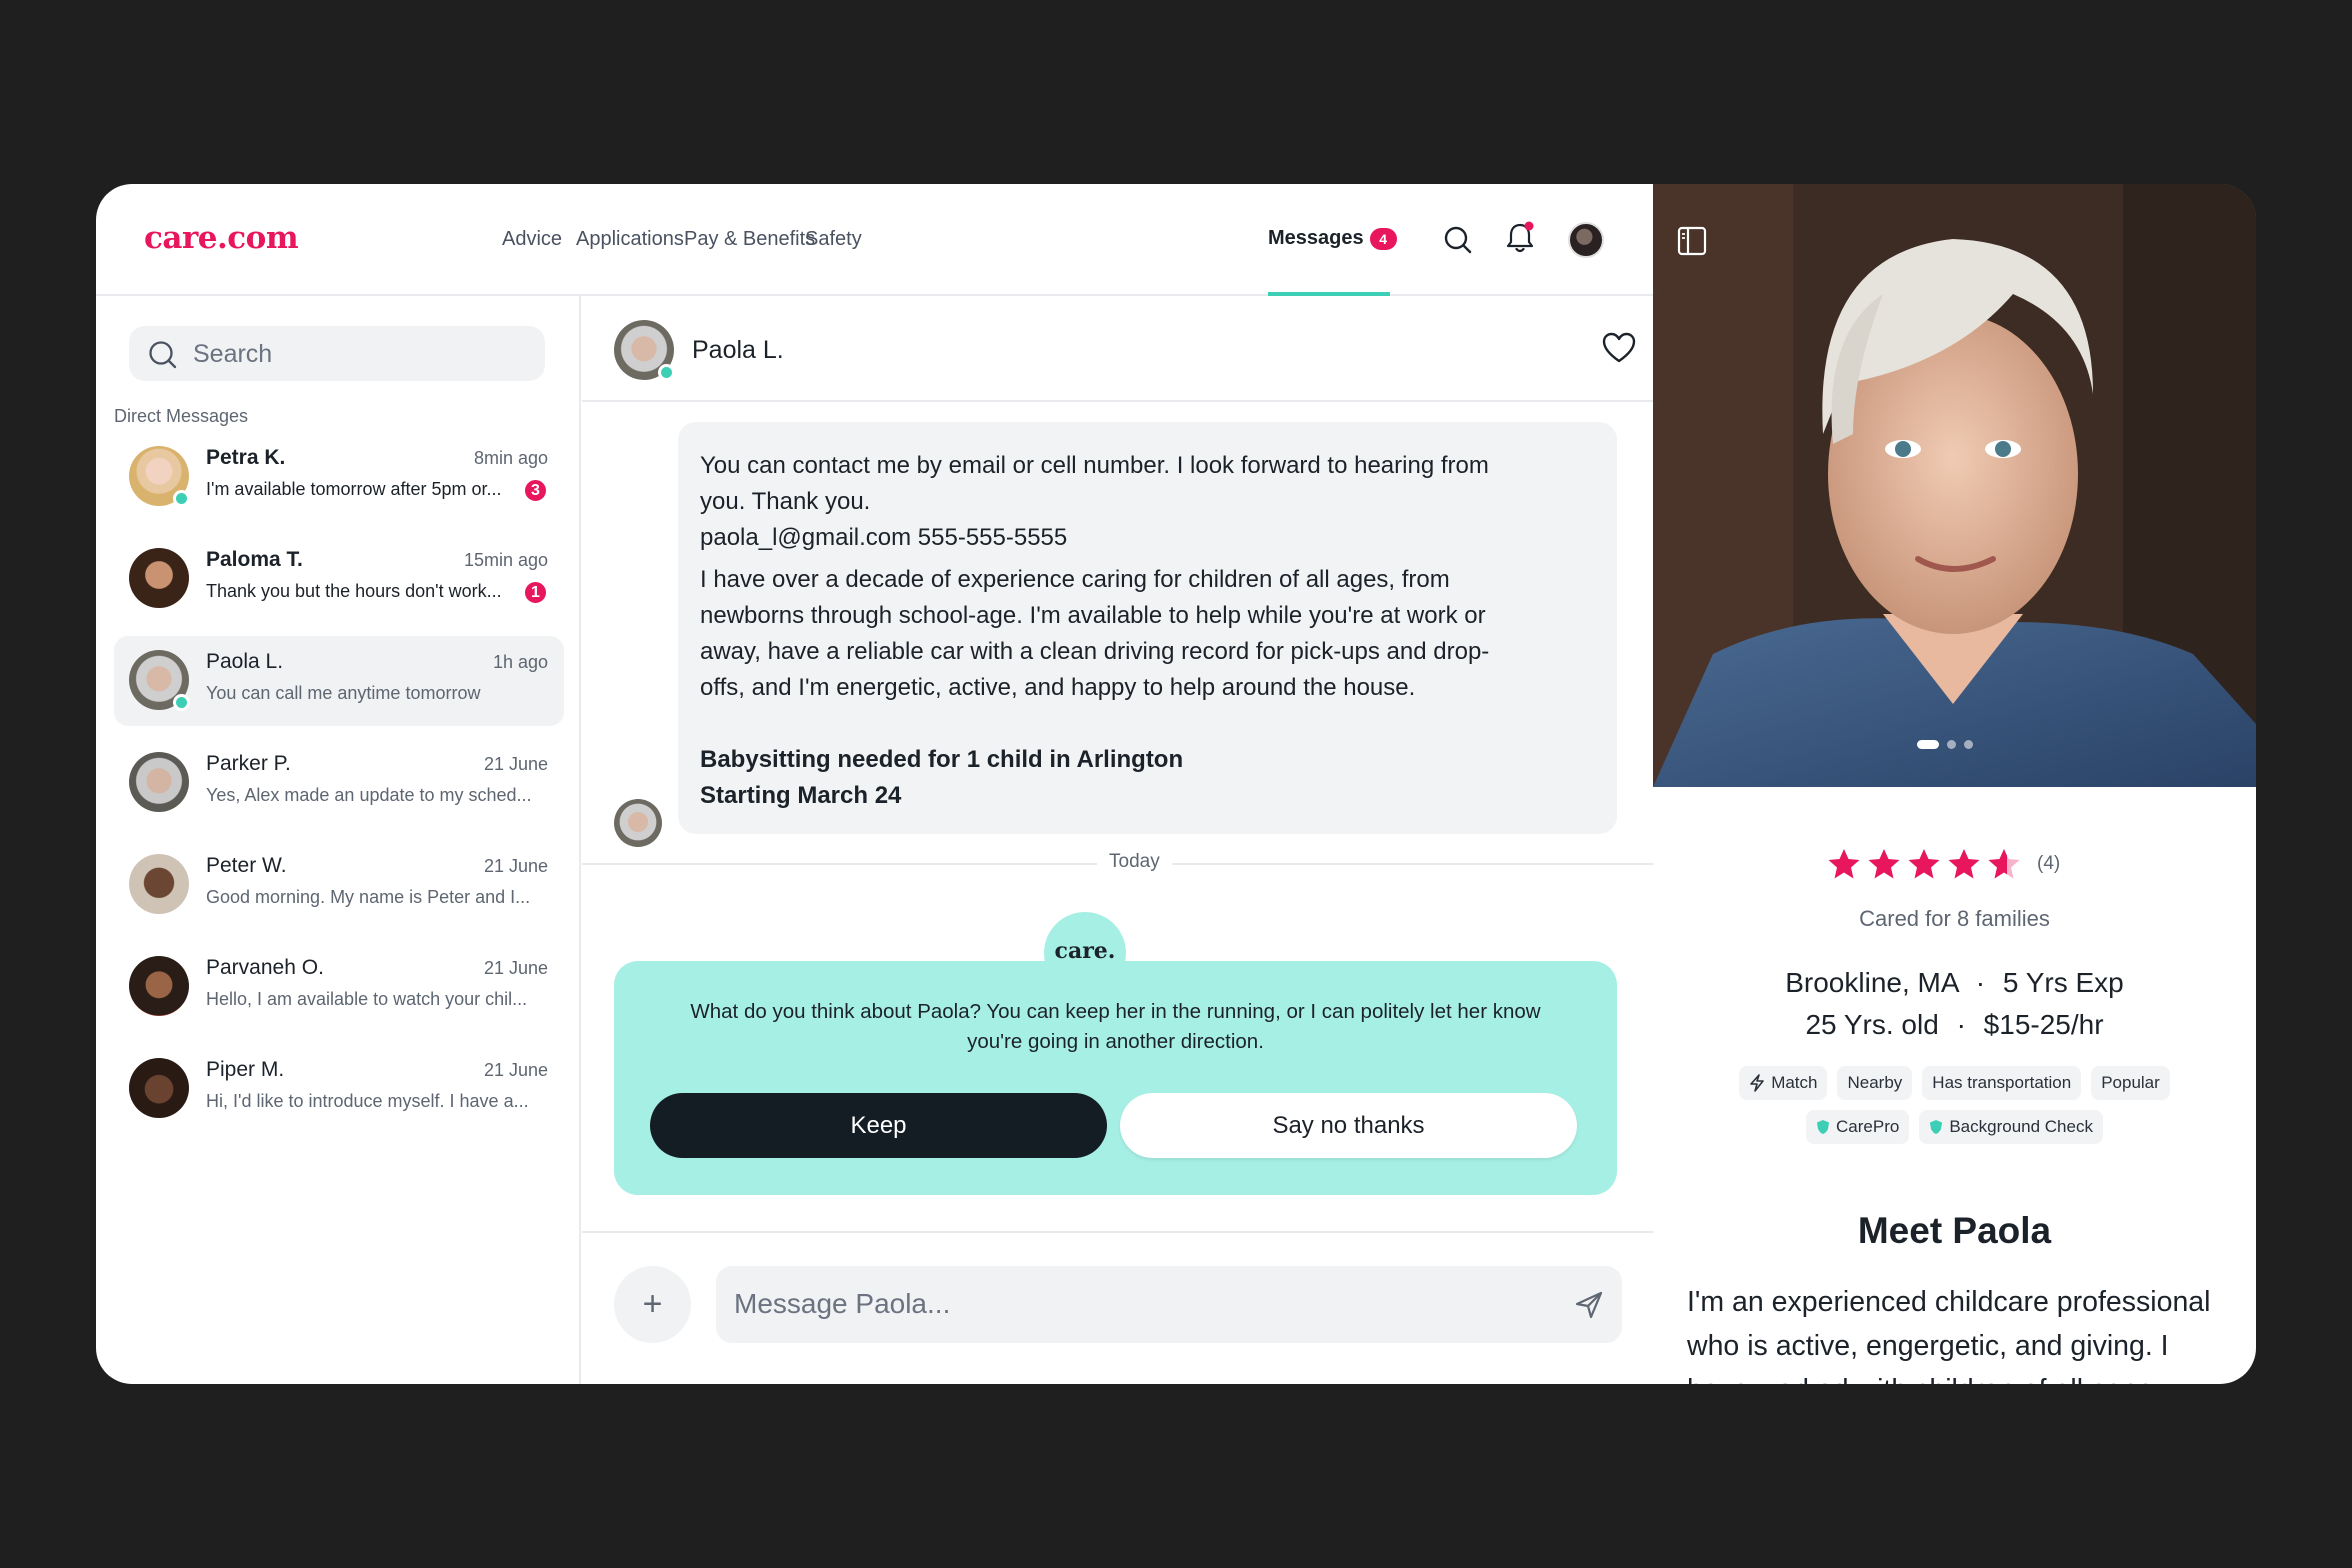 This screenshot has height=1568, width=2352. I want to click on unread-badge: 3, so click(535, 490).